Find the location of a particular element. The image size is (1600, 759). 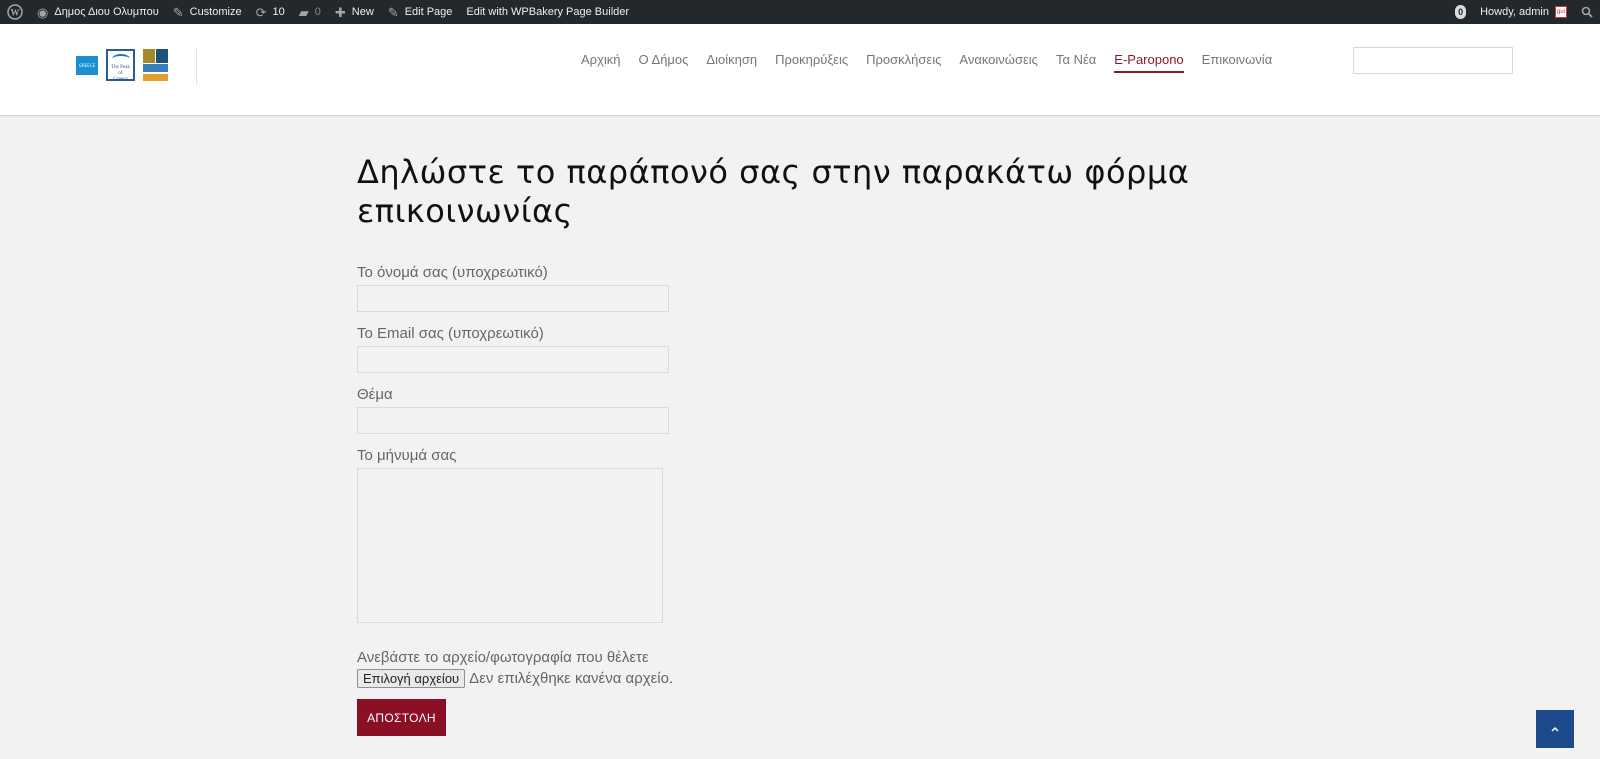

avatar: gui is located at coordinates (1561, 12).